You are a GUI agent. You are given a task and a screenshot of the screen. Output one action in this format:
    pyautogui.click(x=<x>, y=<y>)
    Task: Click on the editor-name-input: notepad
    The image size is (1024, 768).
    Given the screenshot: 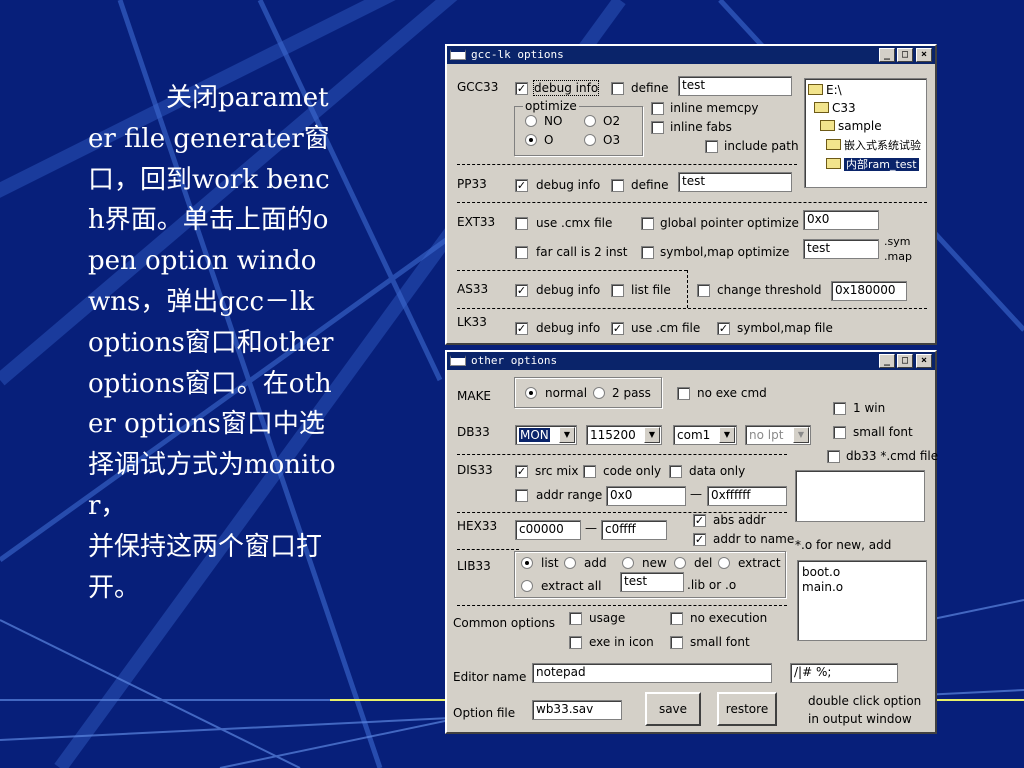 What is the action you would take?
    pyautogui.click(x=652, y=673)
    